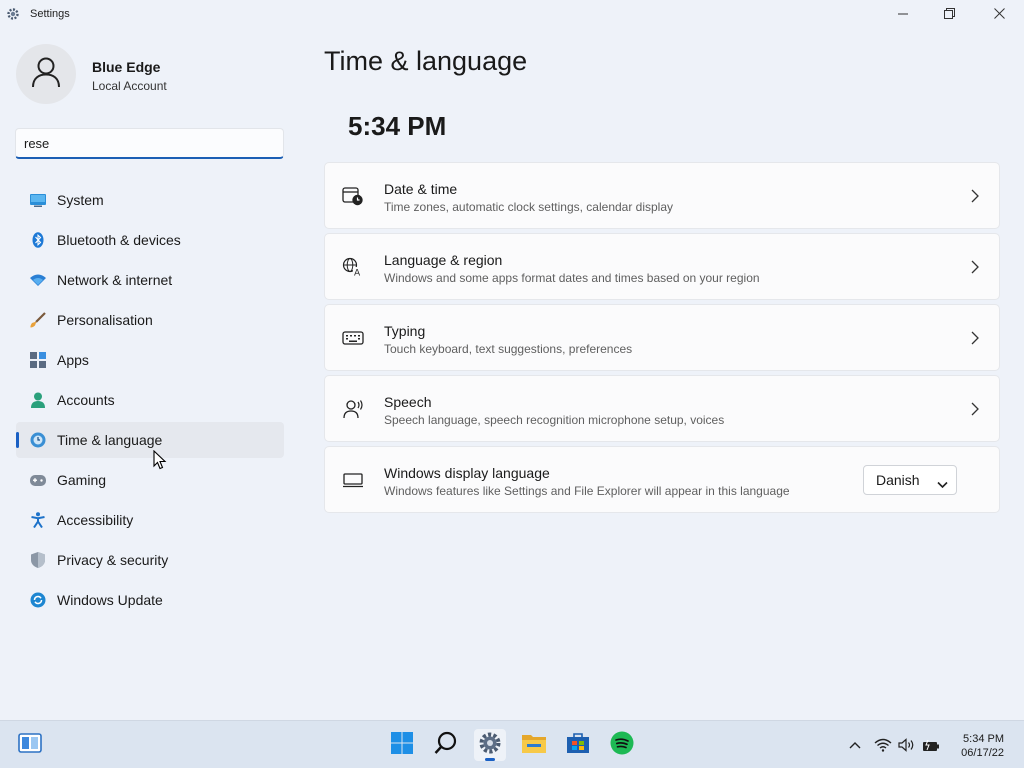 This screenshot has height=768, width=1024. I want to click on sidebar-item-label: Accounts, so click(86, 400).